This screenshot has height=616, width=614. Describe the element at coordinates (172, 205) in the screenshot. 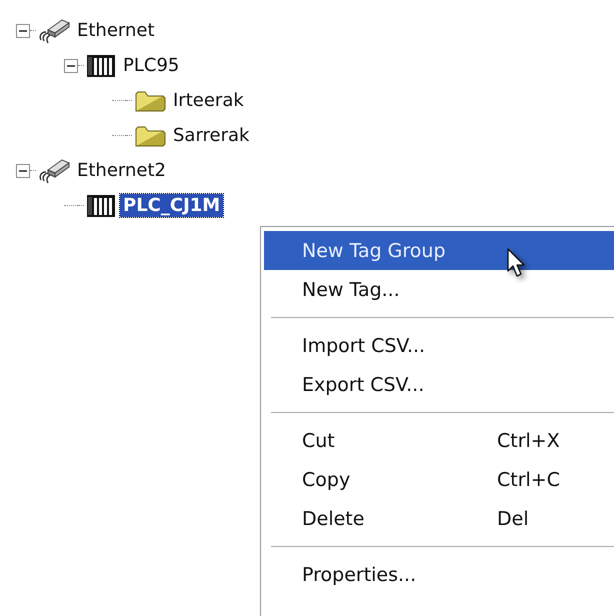

I see `tree-item: PLC_CJ1M` at that location.